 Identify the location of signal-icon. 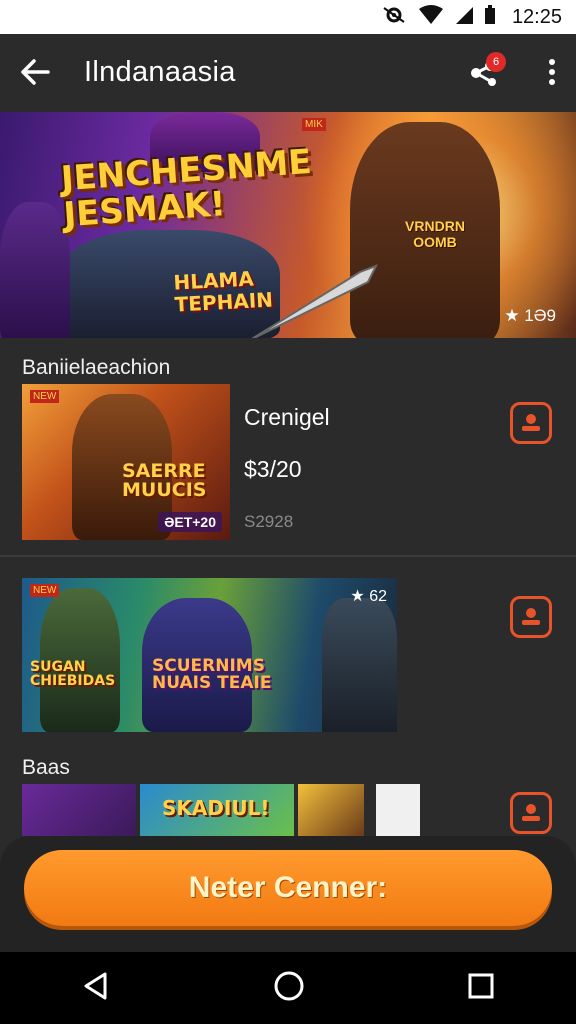
(464, 17).